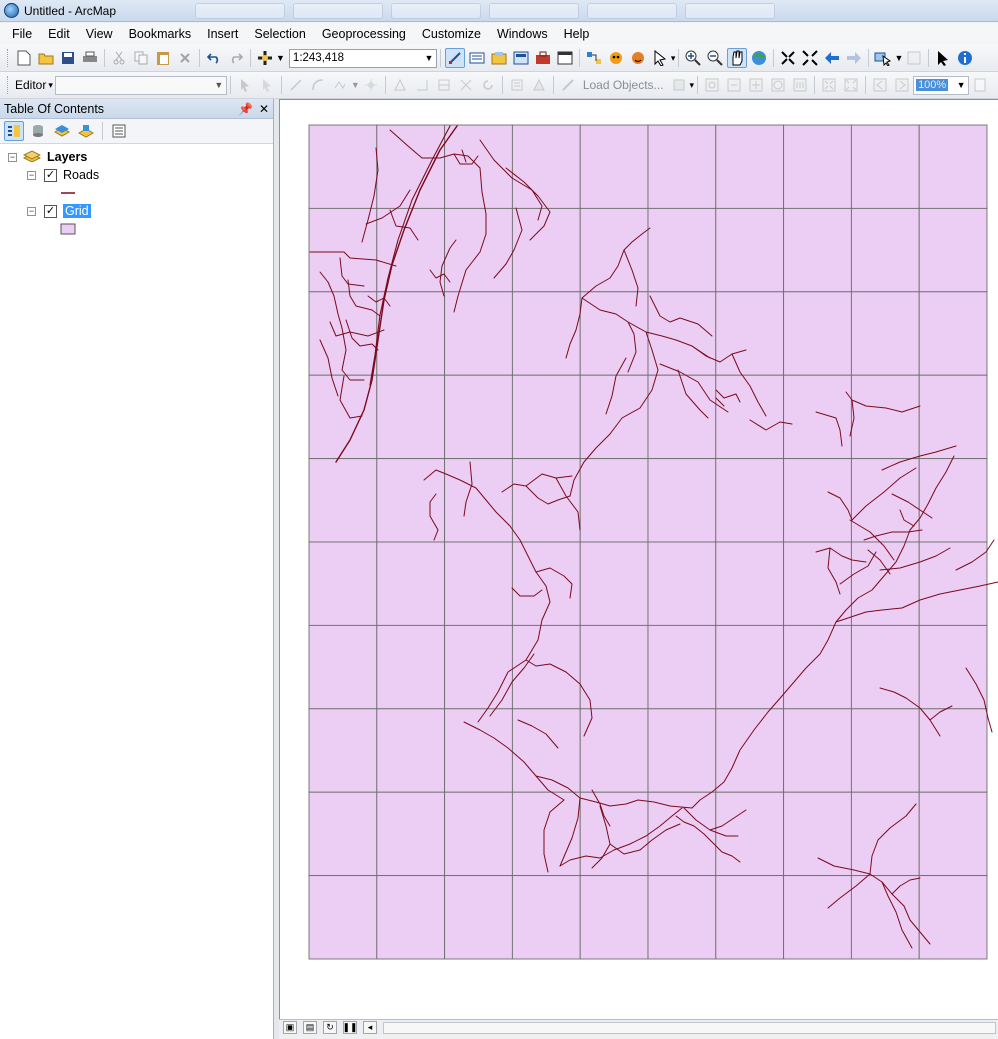 Image resolution: width=998 pixels, height=1039 pixels. I want to click on menu-file: File, so click(22, 34).